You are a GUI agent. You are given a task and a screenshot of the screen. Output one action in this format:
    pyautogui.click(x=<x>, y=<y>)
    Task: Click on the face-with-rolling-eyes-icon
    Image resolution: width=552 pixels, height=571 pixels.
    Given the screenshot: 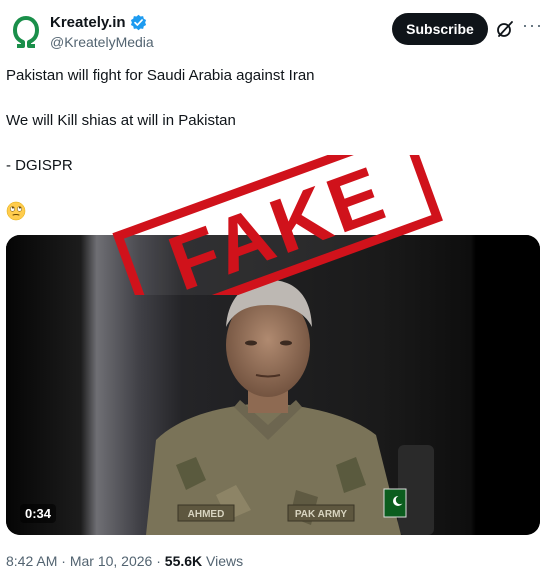 What is the action you would take?
    pyautogui.click(x=16, y=211)
    